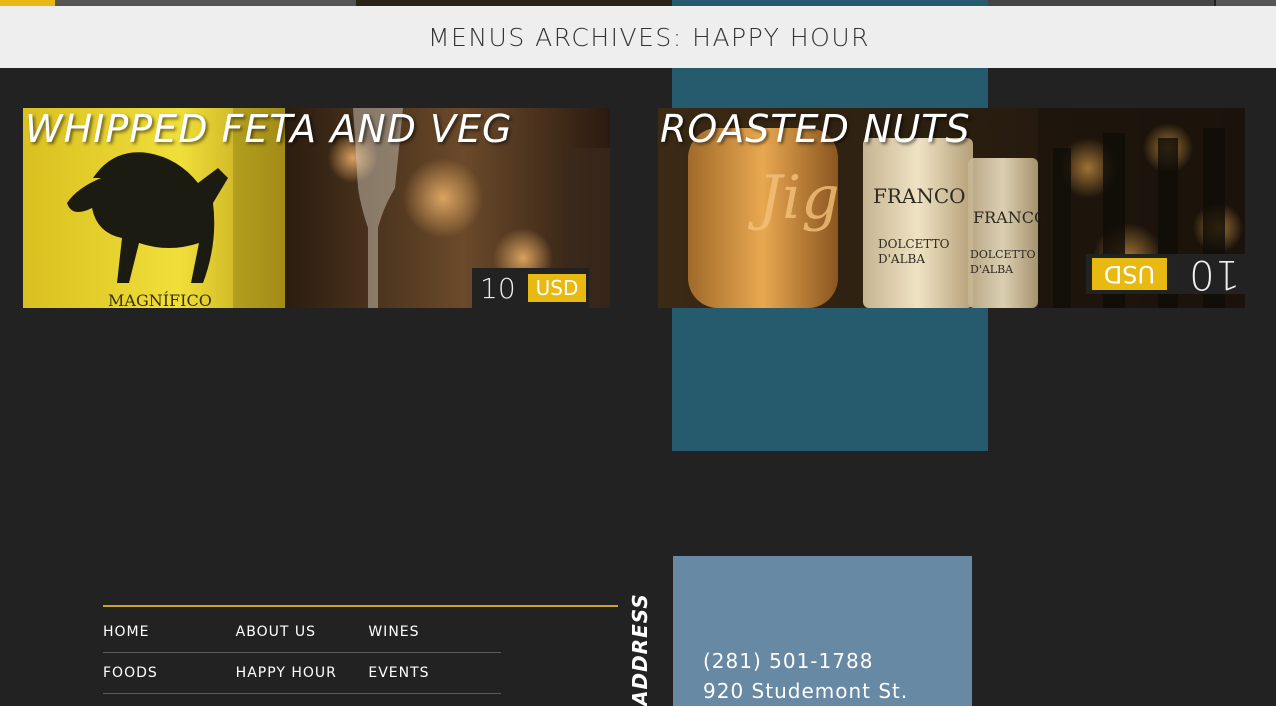  I want to click on footer-link-about-us: ABOUT US, so click(302, 632).